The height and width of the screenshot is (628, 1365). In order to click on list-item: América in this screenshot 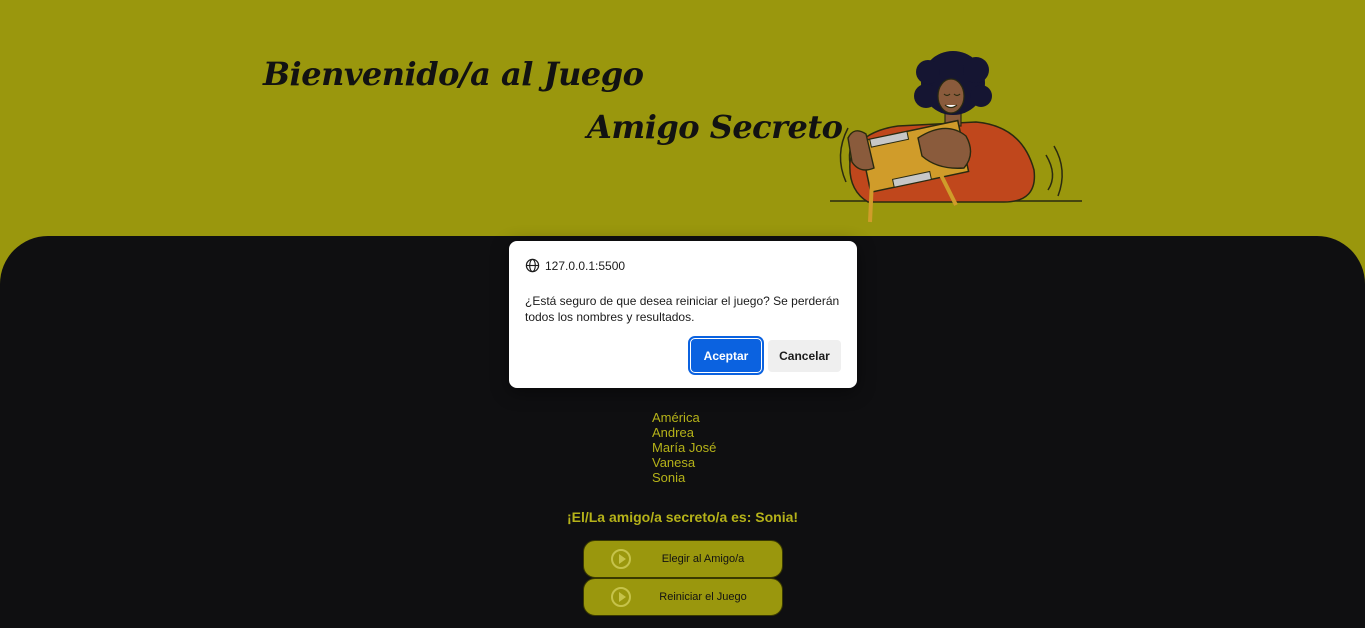, I will do `click(676, 417)`.